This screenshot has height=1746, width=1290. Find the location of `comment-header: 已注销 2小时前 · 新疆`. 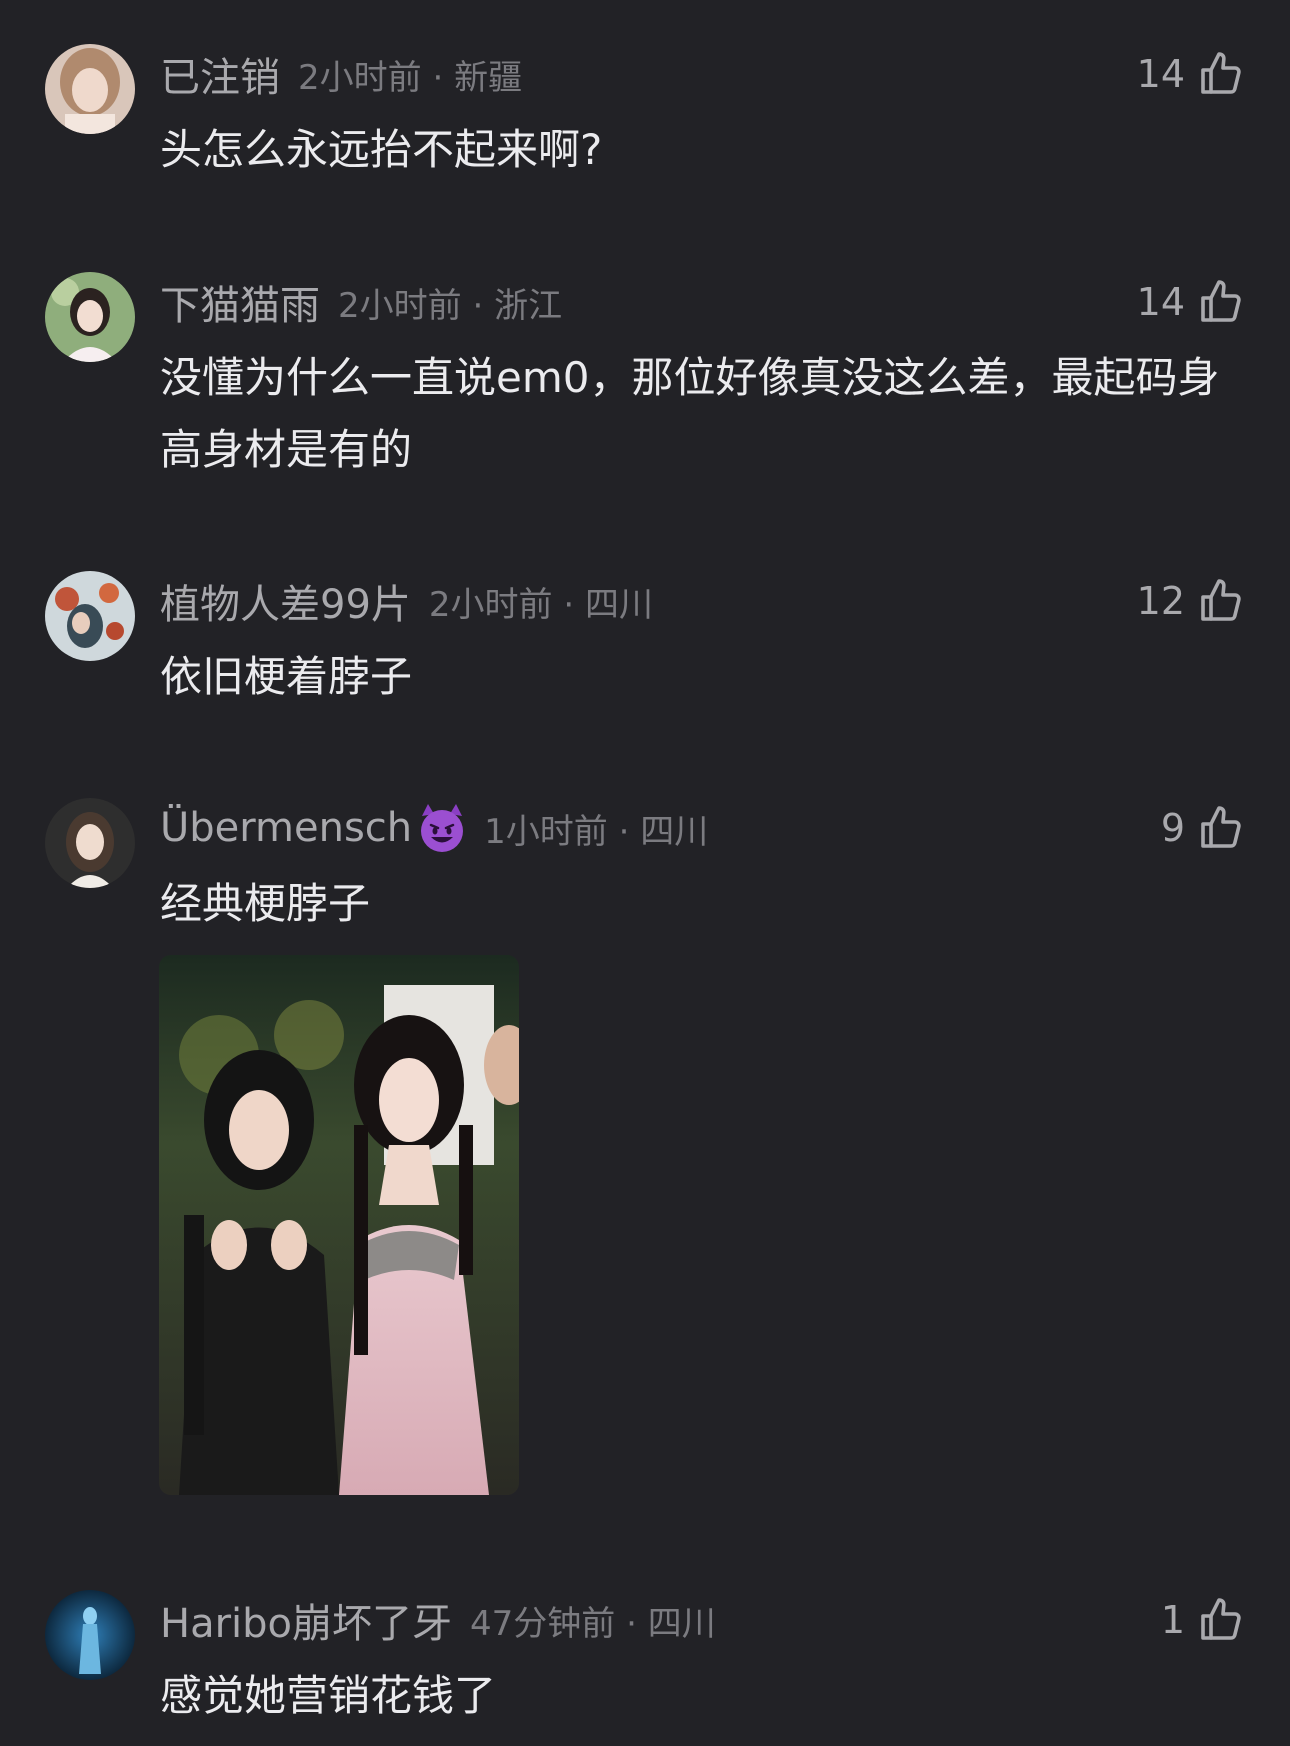

comment-header: 已注销 2小时前 · 新疆 is located at coordinates (341, 74).